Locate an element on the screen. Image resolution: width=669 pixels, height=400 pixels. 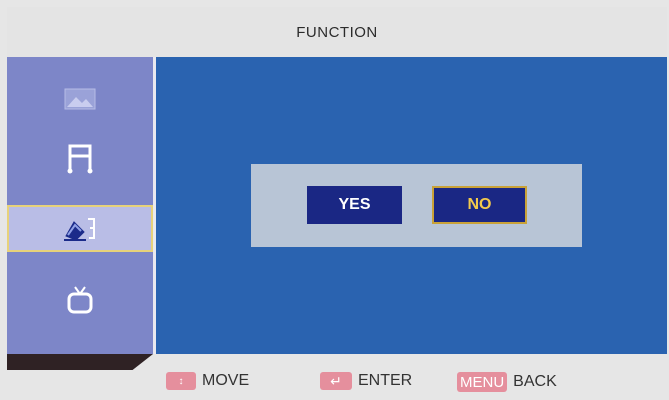
music-note-icon is located at coordinates (80, 159).